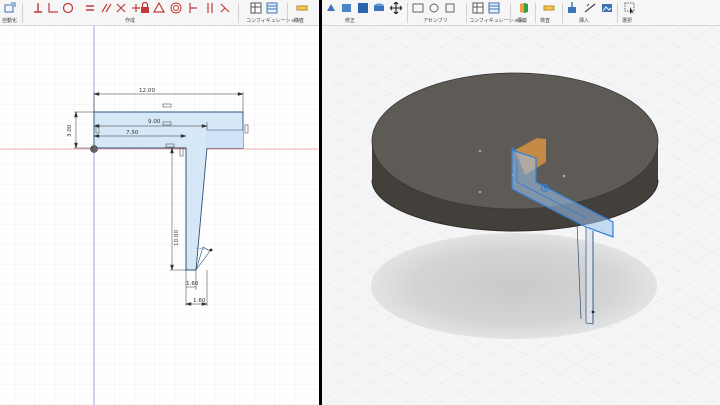 Image resolution: width=720 pixels, height=405 pixels. I want to click on dimension-offset-width-label: 7.50, so click(132, 133).